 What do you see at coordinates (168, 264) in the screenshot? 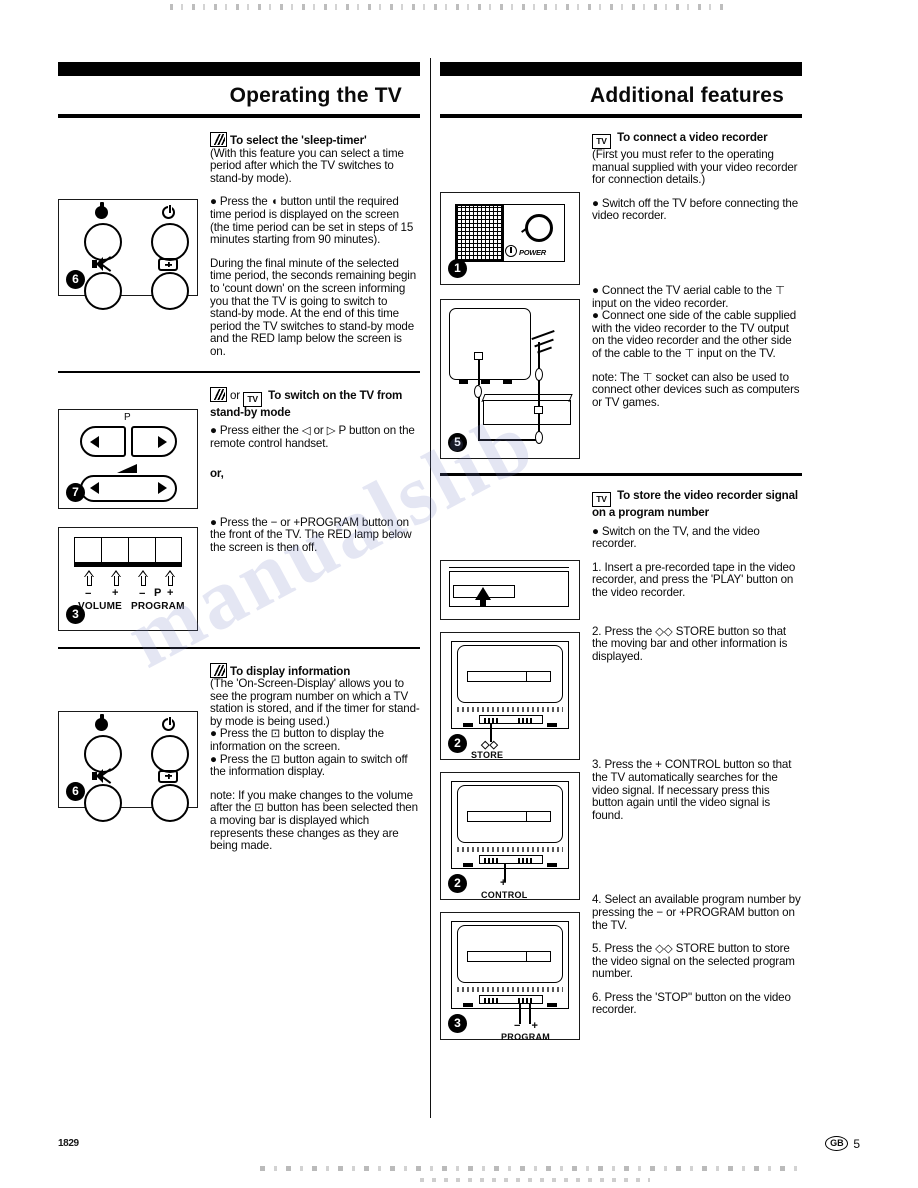
I see `info-display-icon` at bounding box center [168, 264].